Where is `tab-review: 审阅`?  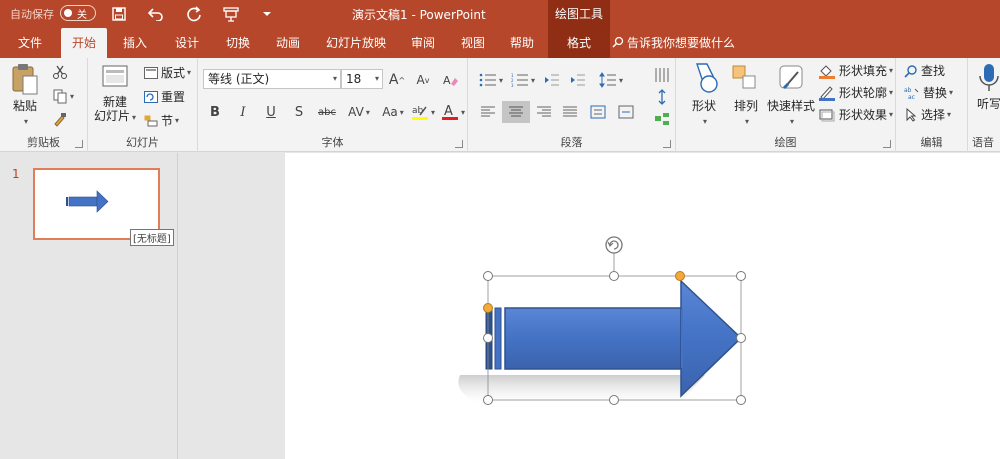
tab-review: 审阅 is located at coordinates (423, 43).